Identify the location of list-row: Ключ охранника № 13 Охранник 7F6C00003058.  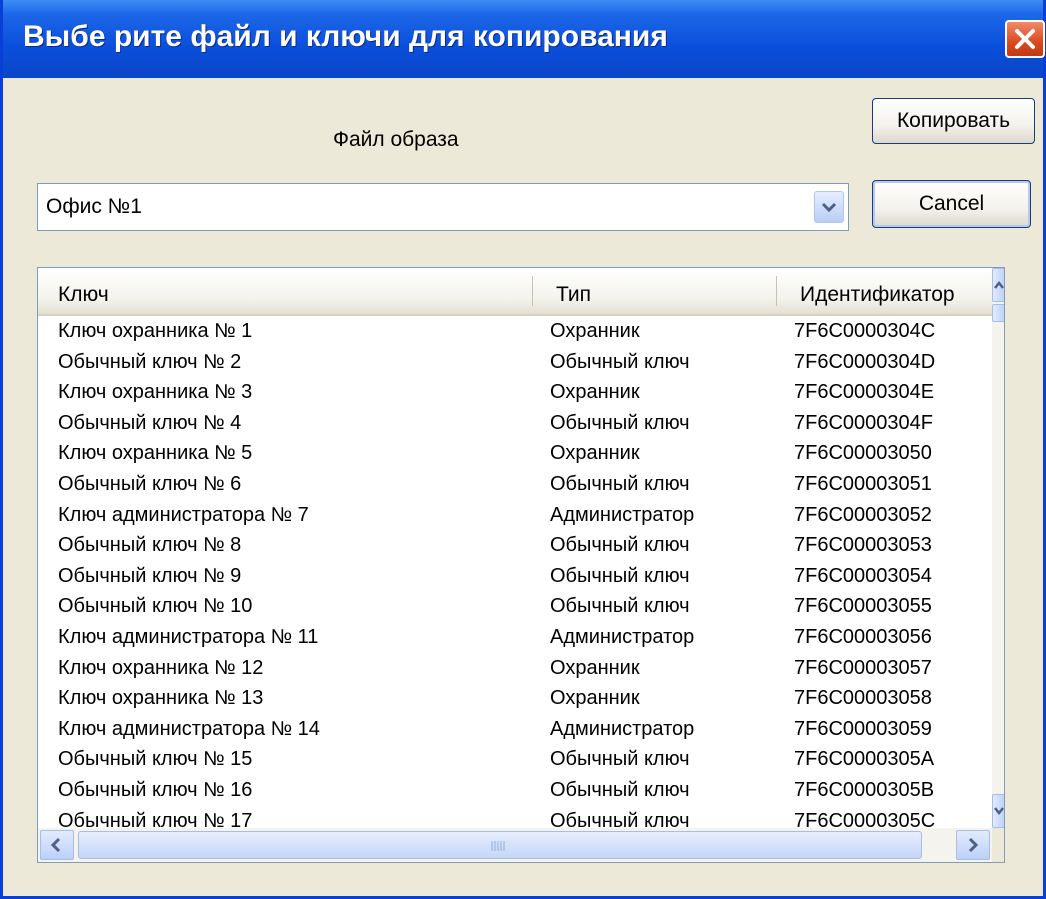
(515, 698).